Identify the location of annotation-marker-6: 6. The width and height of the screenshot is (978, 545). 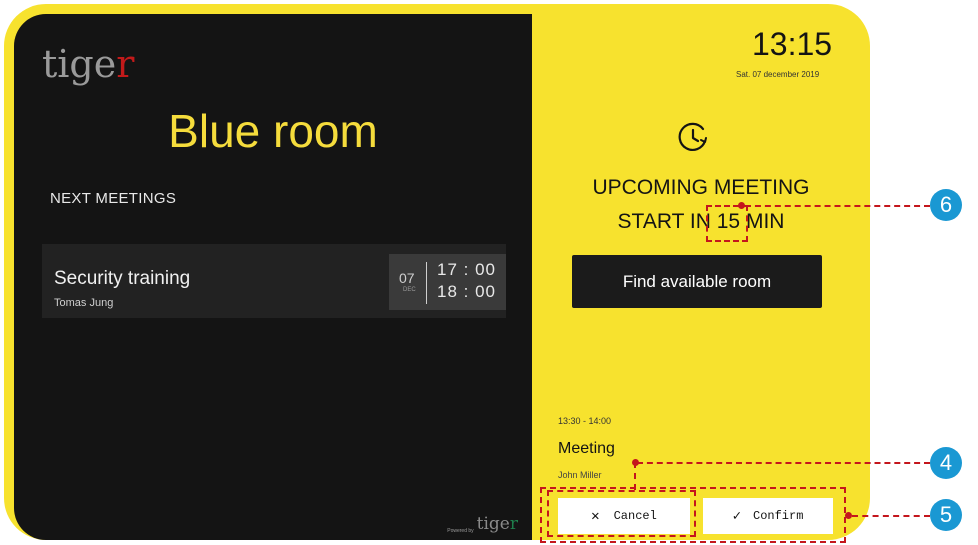
(946, 205).